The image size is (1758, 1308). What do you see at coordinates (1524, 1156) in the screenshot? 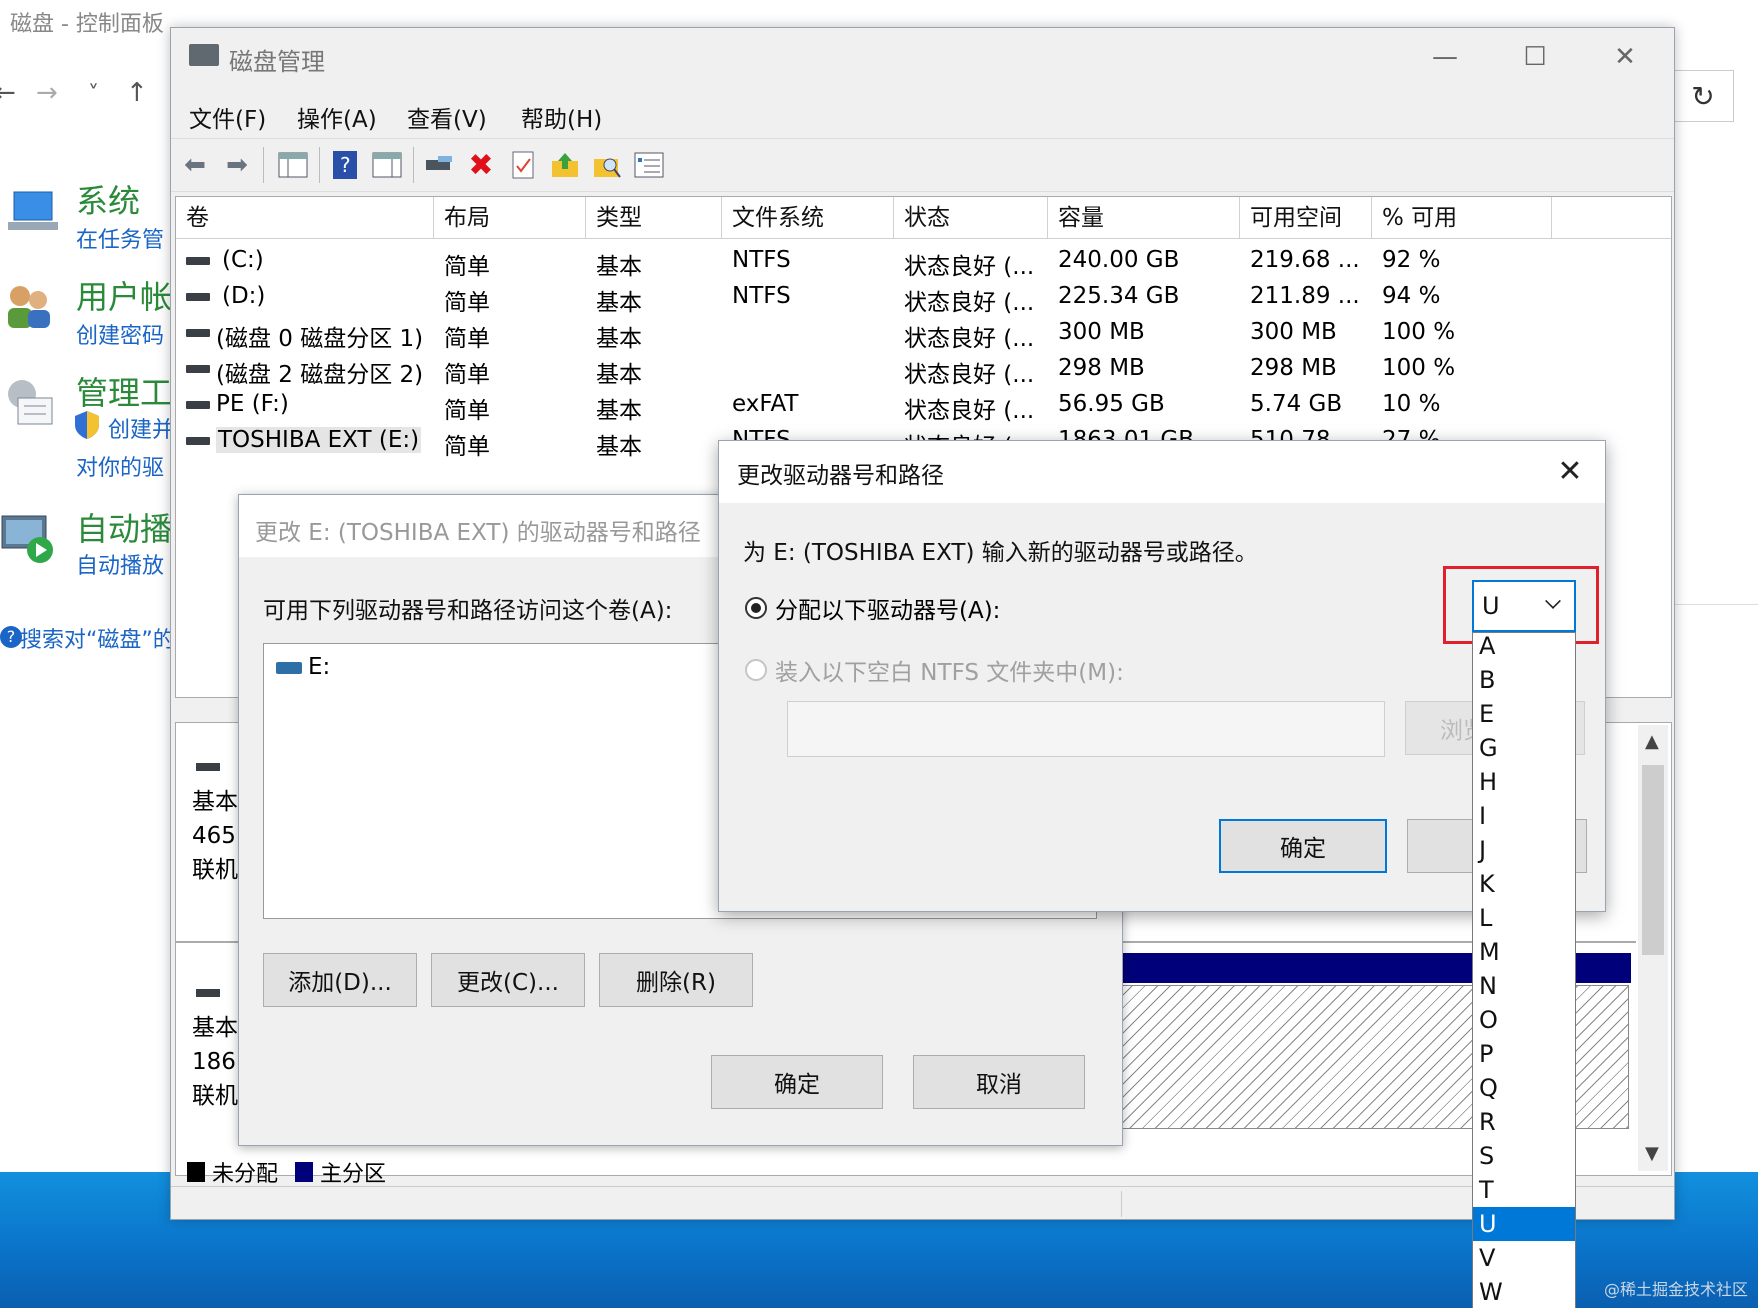
I see `dropdown-option-s: S` at bounding box center [1524, 1156].